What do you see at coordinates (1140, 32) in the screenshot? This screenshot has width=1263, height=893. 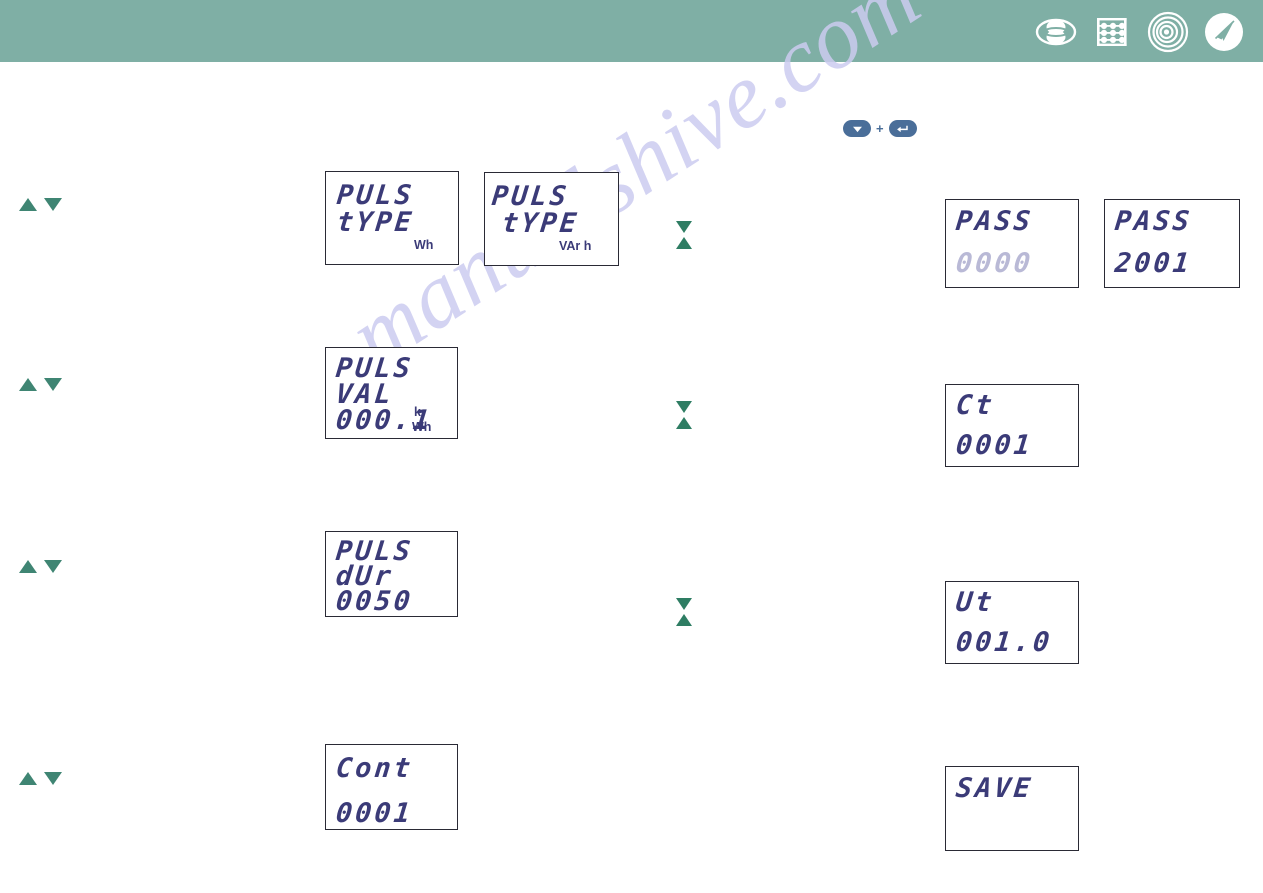 I see `logo-row` at bounding box center [1140, 32].